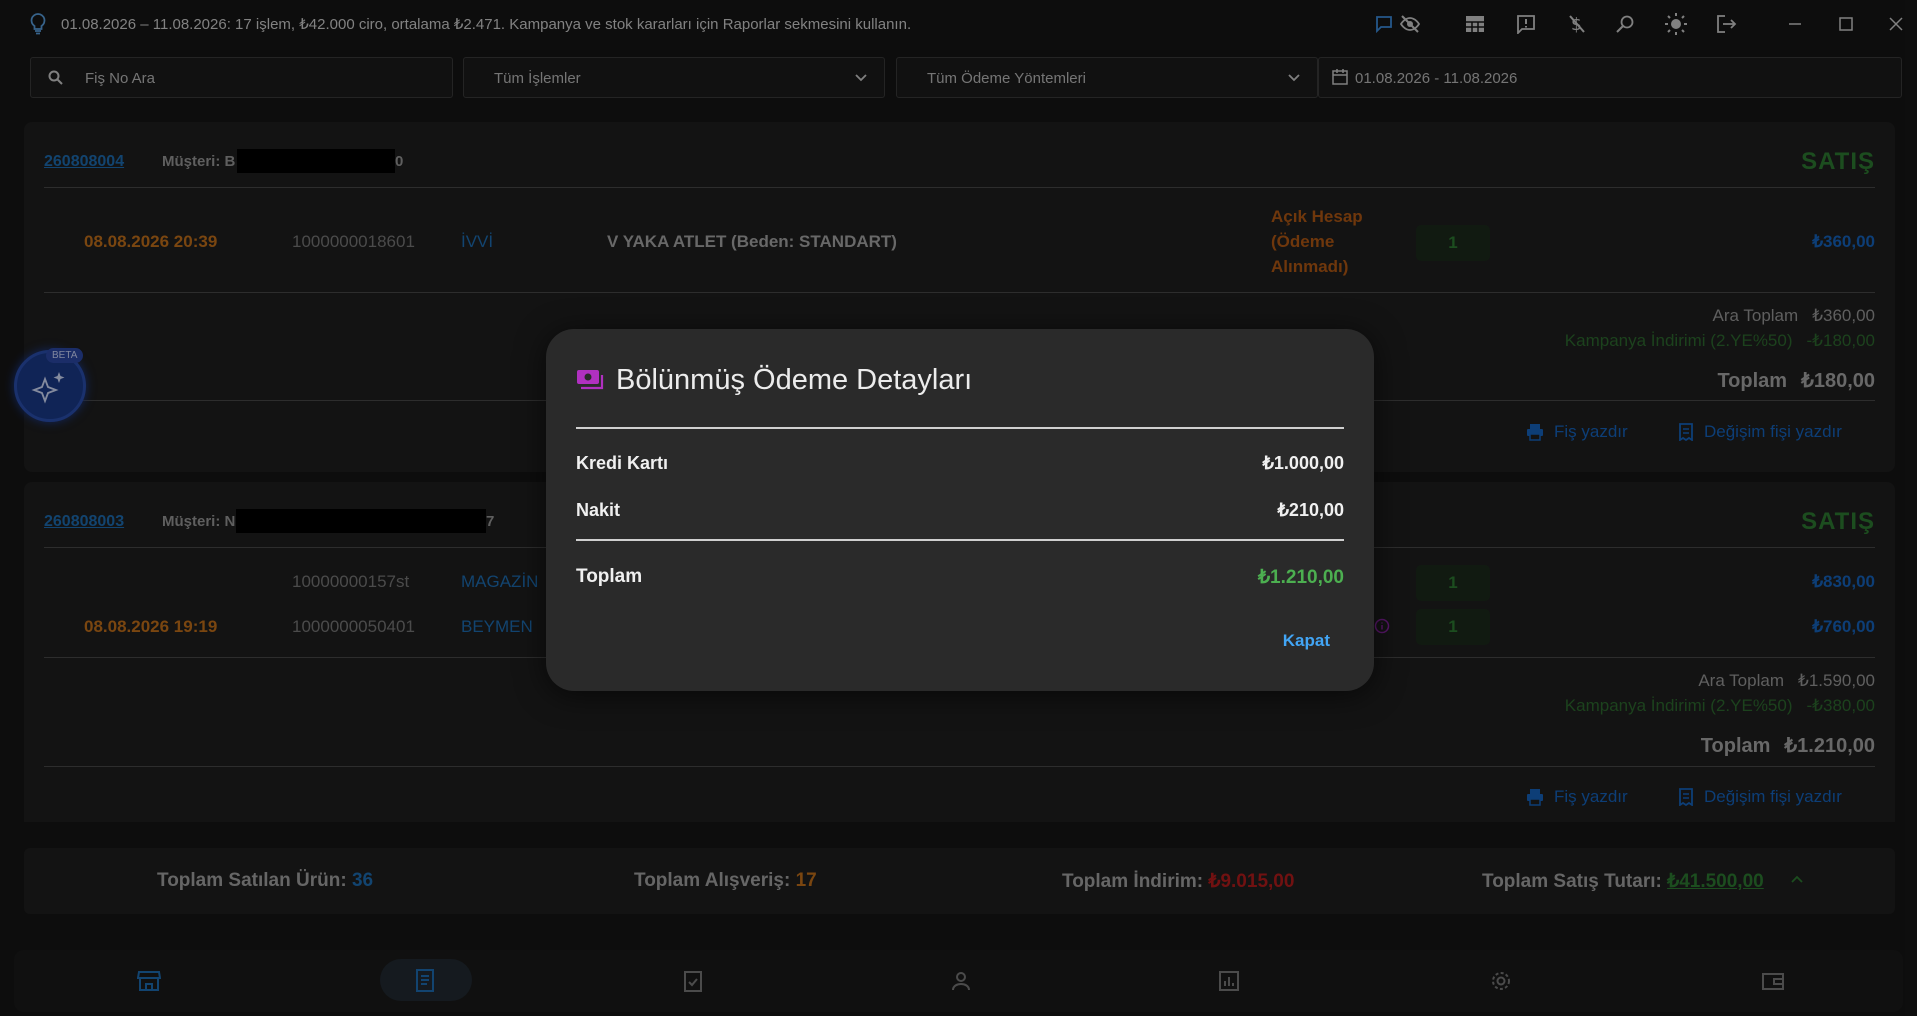 This screenshot has width=1917, height=1016. What do you see at coordinates (1306, 641) in the screenshot?
I see `close-dialog-button: Kapat` at bounding box center [1306, 641].